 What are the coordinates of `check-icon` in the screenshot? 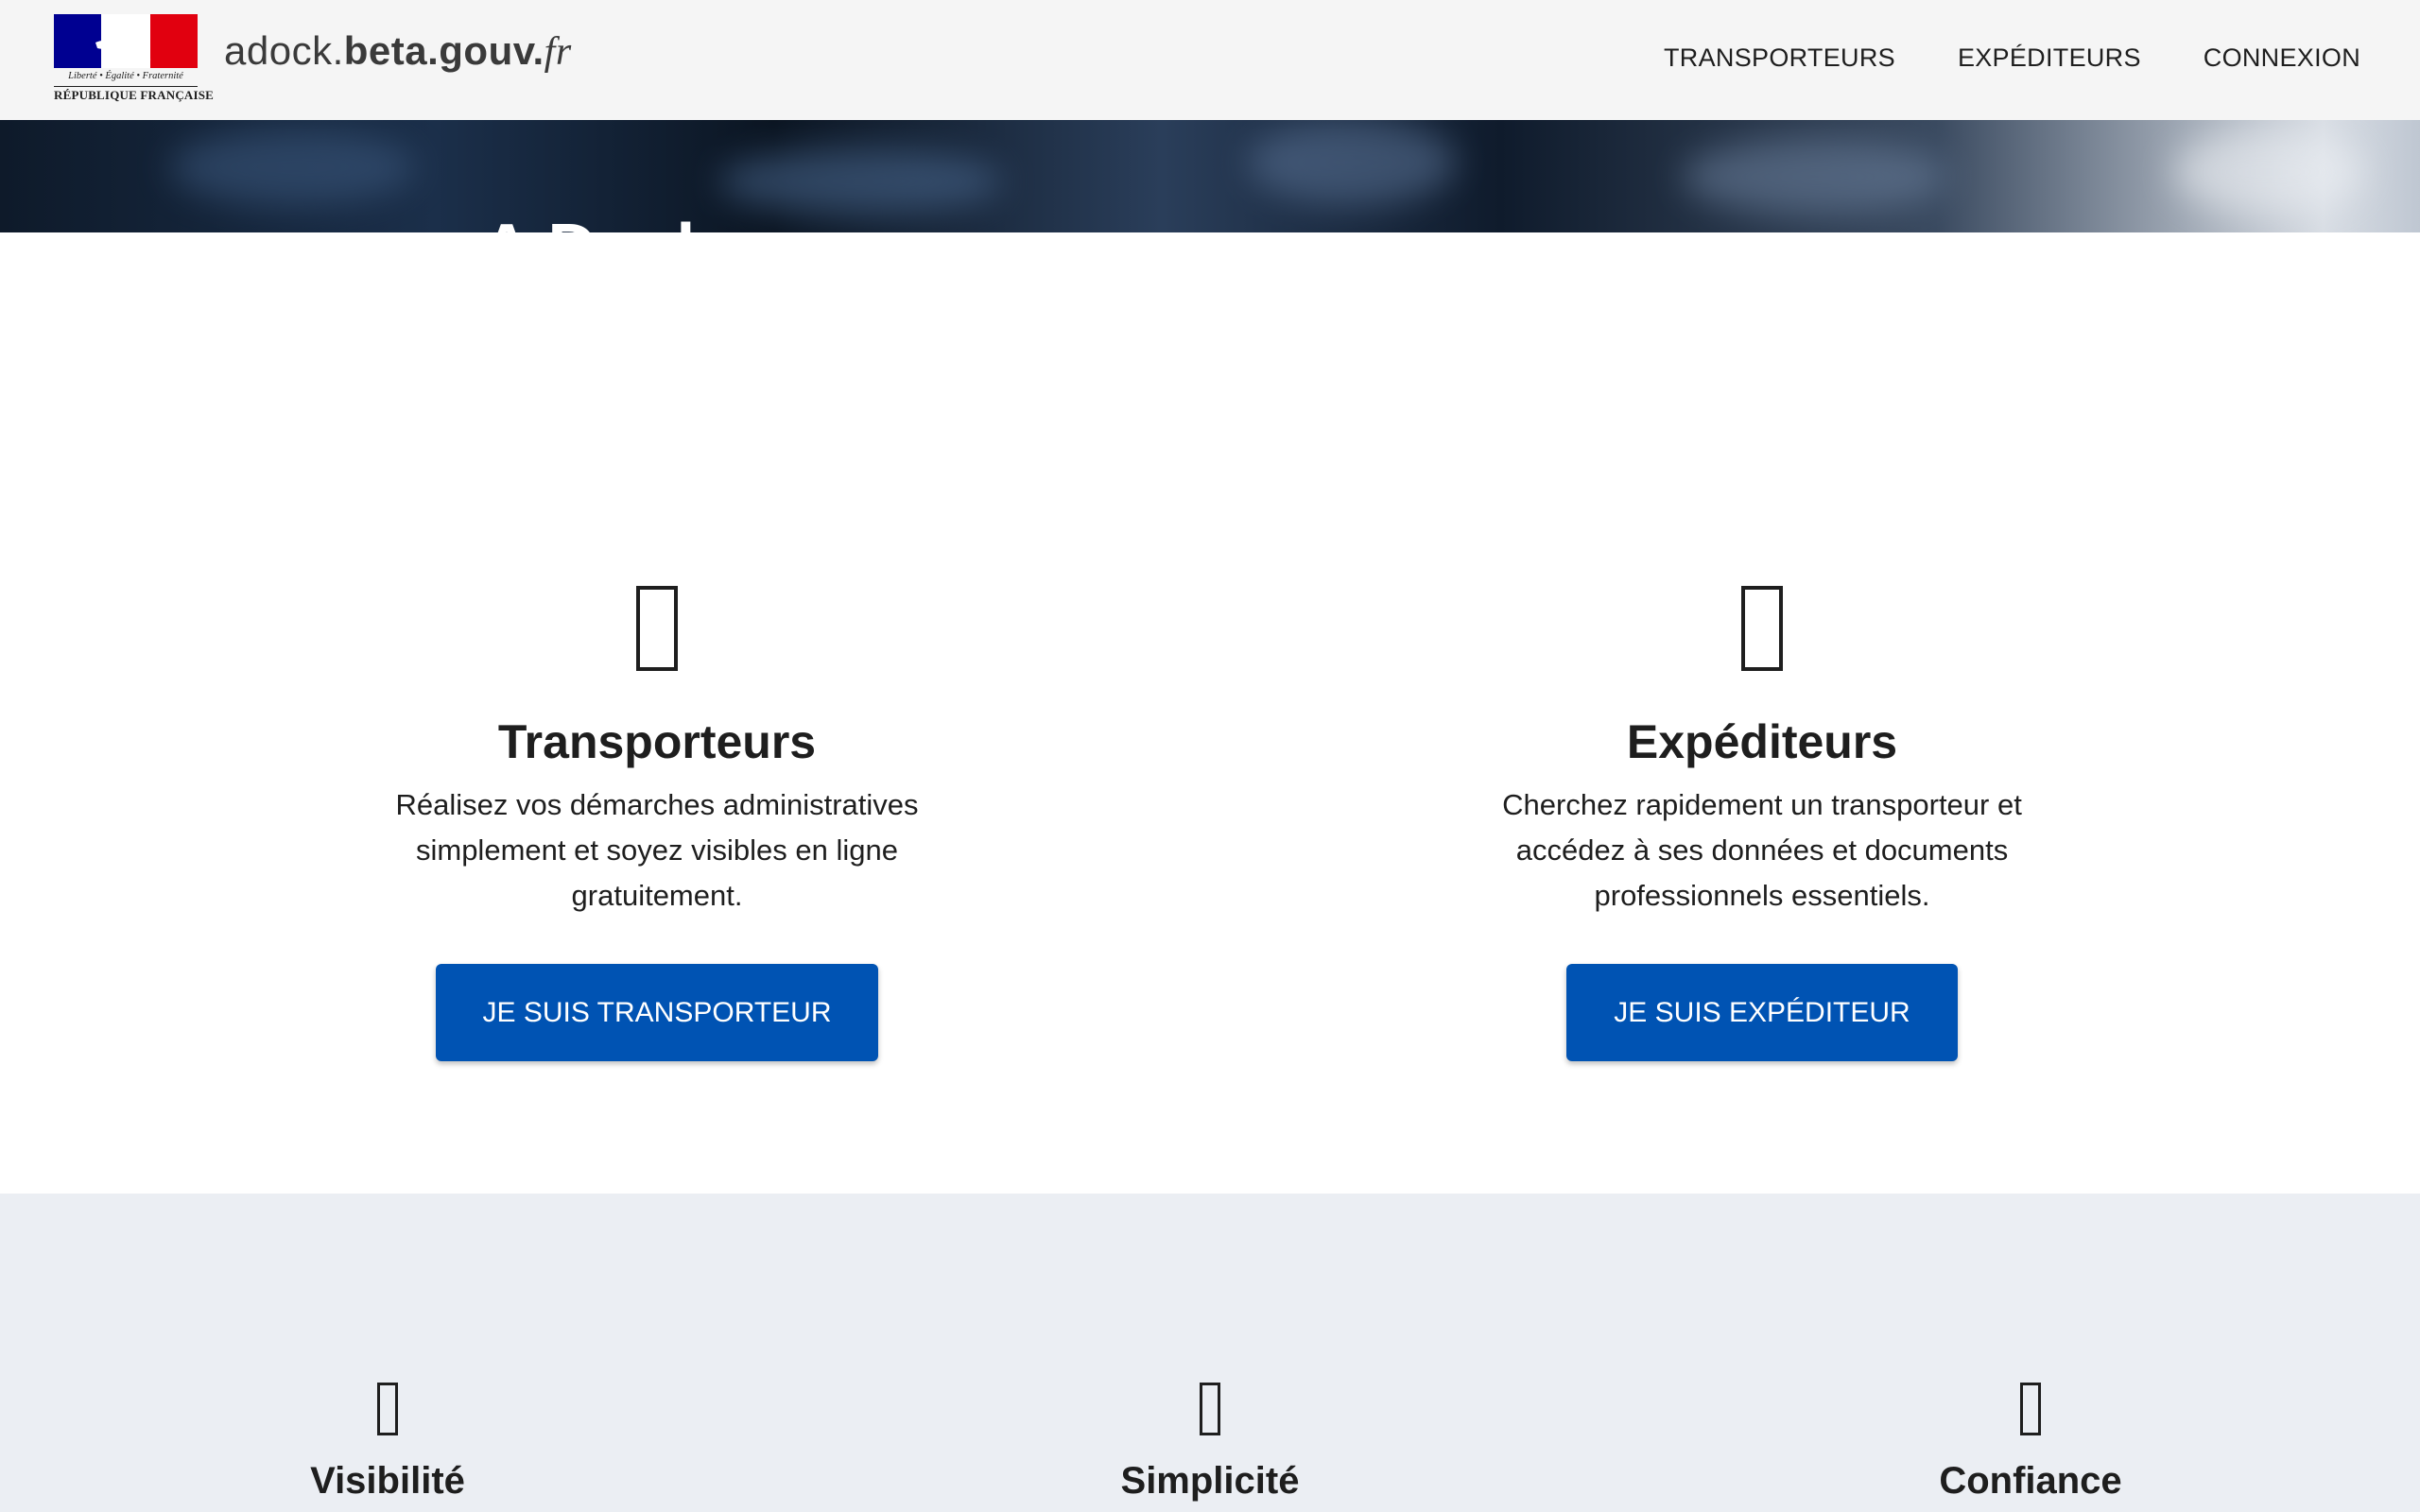 It's located at (1210, 1409).